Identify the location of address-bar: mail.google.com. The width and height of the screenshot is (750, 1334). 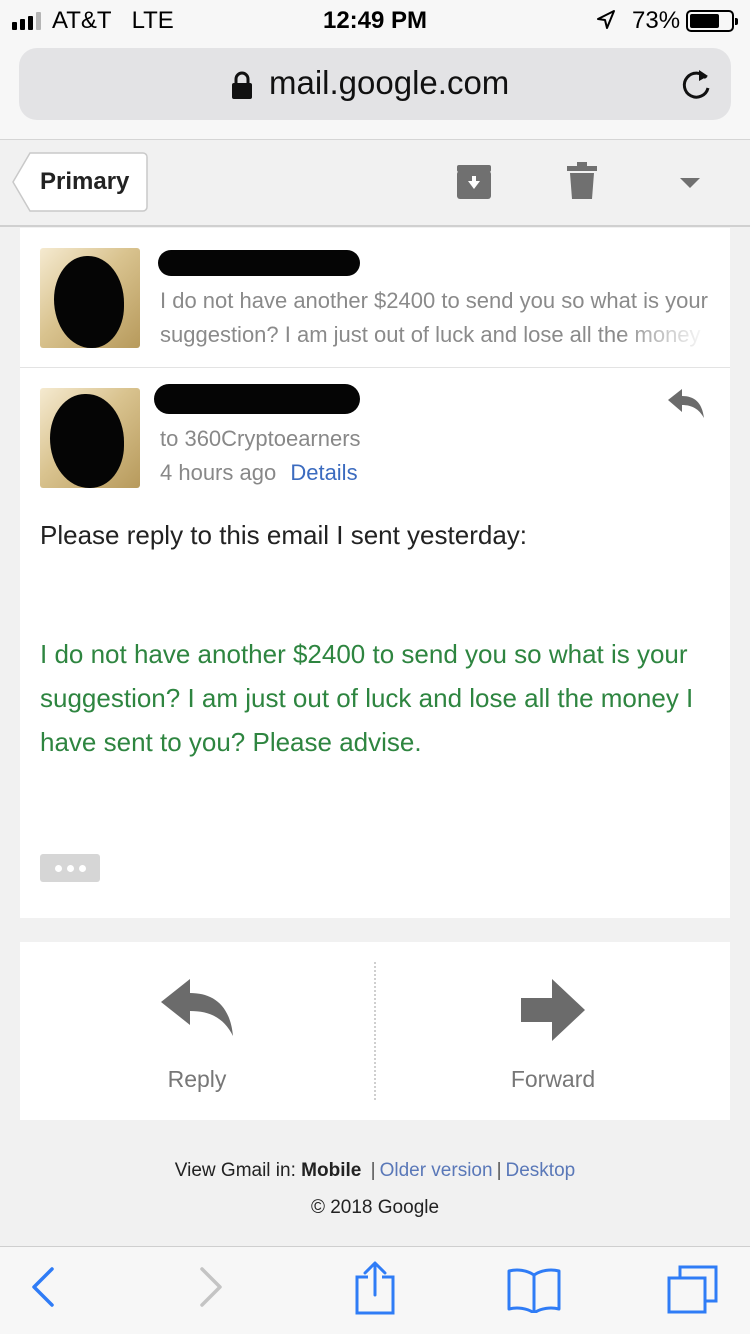
(375, 84).